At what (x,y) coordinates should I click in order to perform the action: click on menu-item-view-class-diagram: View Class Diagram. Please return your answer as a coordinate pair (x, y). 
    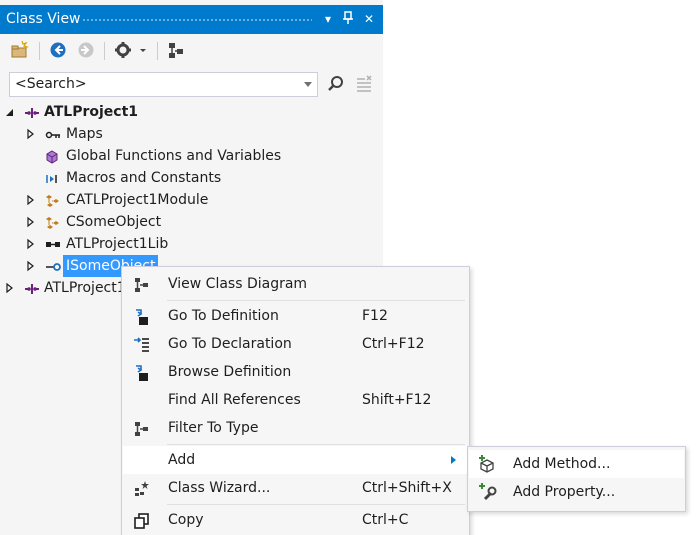
    Looking at the image, I should click on (296, 284).